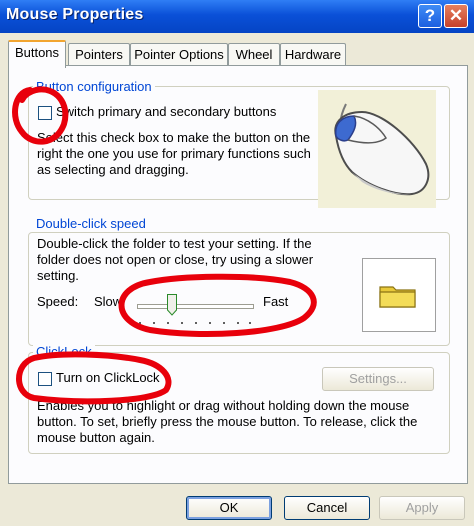 This screenshot has height=526, width=474. What do you see at coordinates (217, 305) in the screenshot?
I see `annotation-circle-speed` at bounding box center [217, 305].